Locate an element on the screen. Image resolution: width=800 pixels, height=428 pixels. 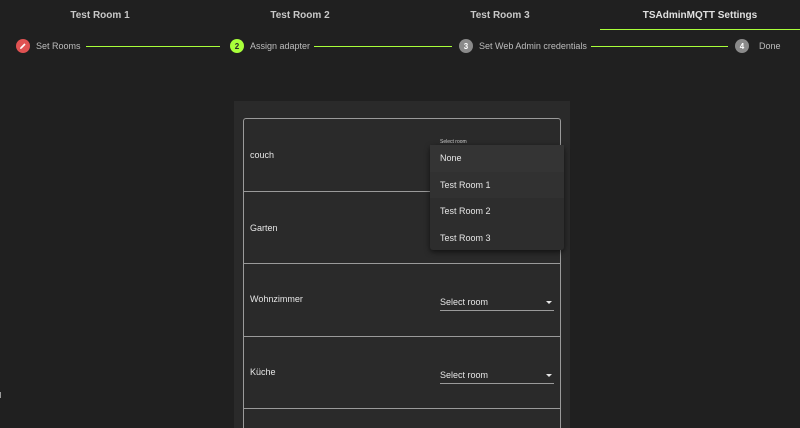
step-assign-adapter: 2 Assign adapter is located at coordinates (270, 46).